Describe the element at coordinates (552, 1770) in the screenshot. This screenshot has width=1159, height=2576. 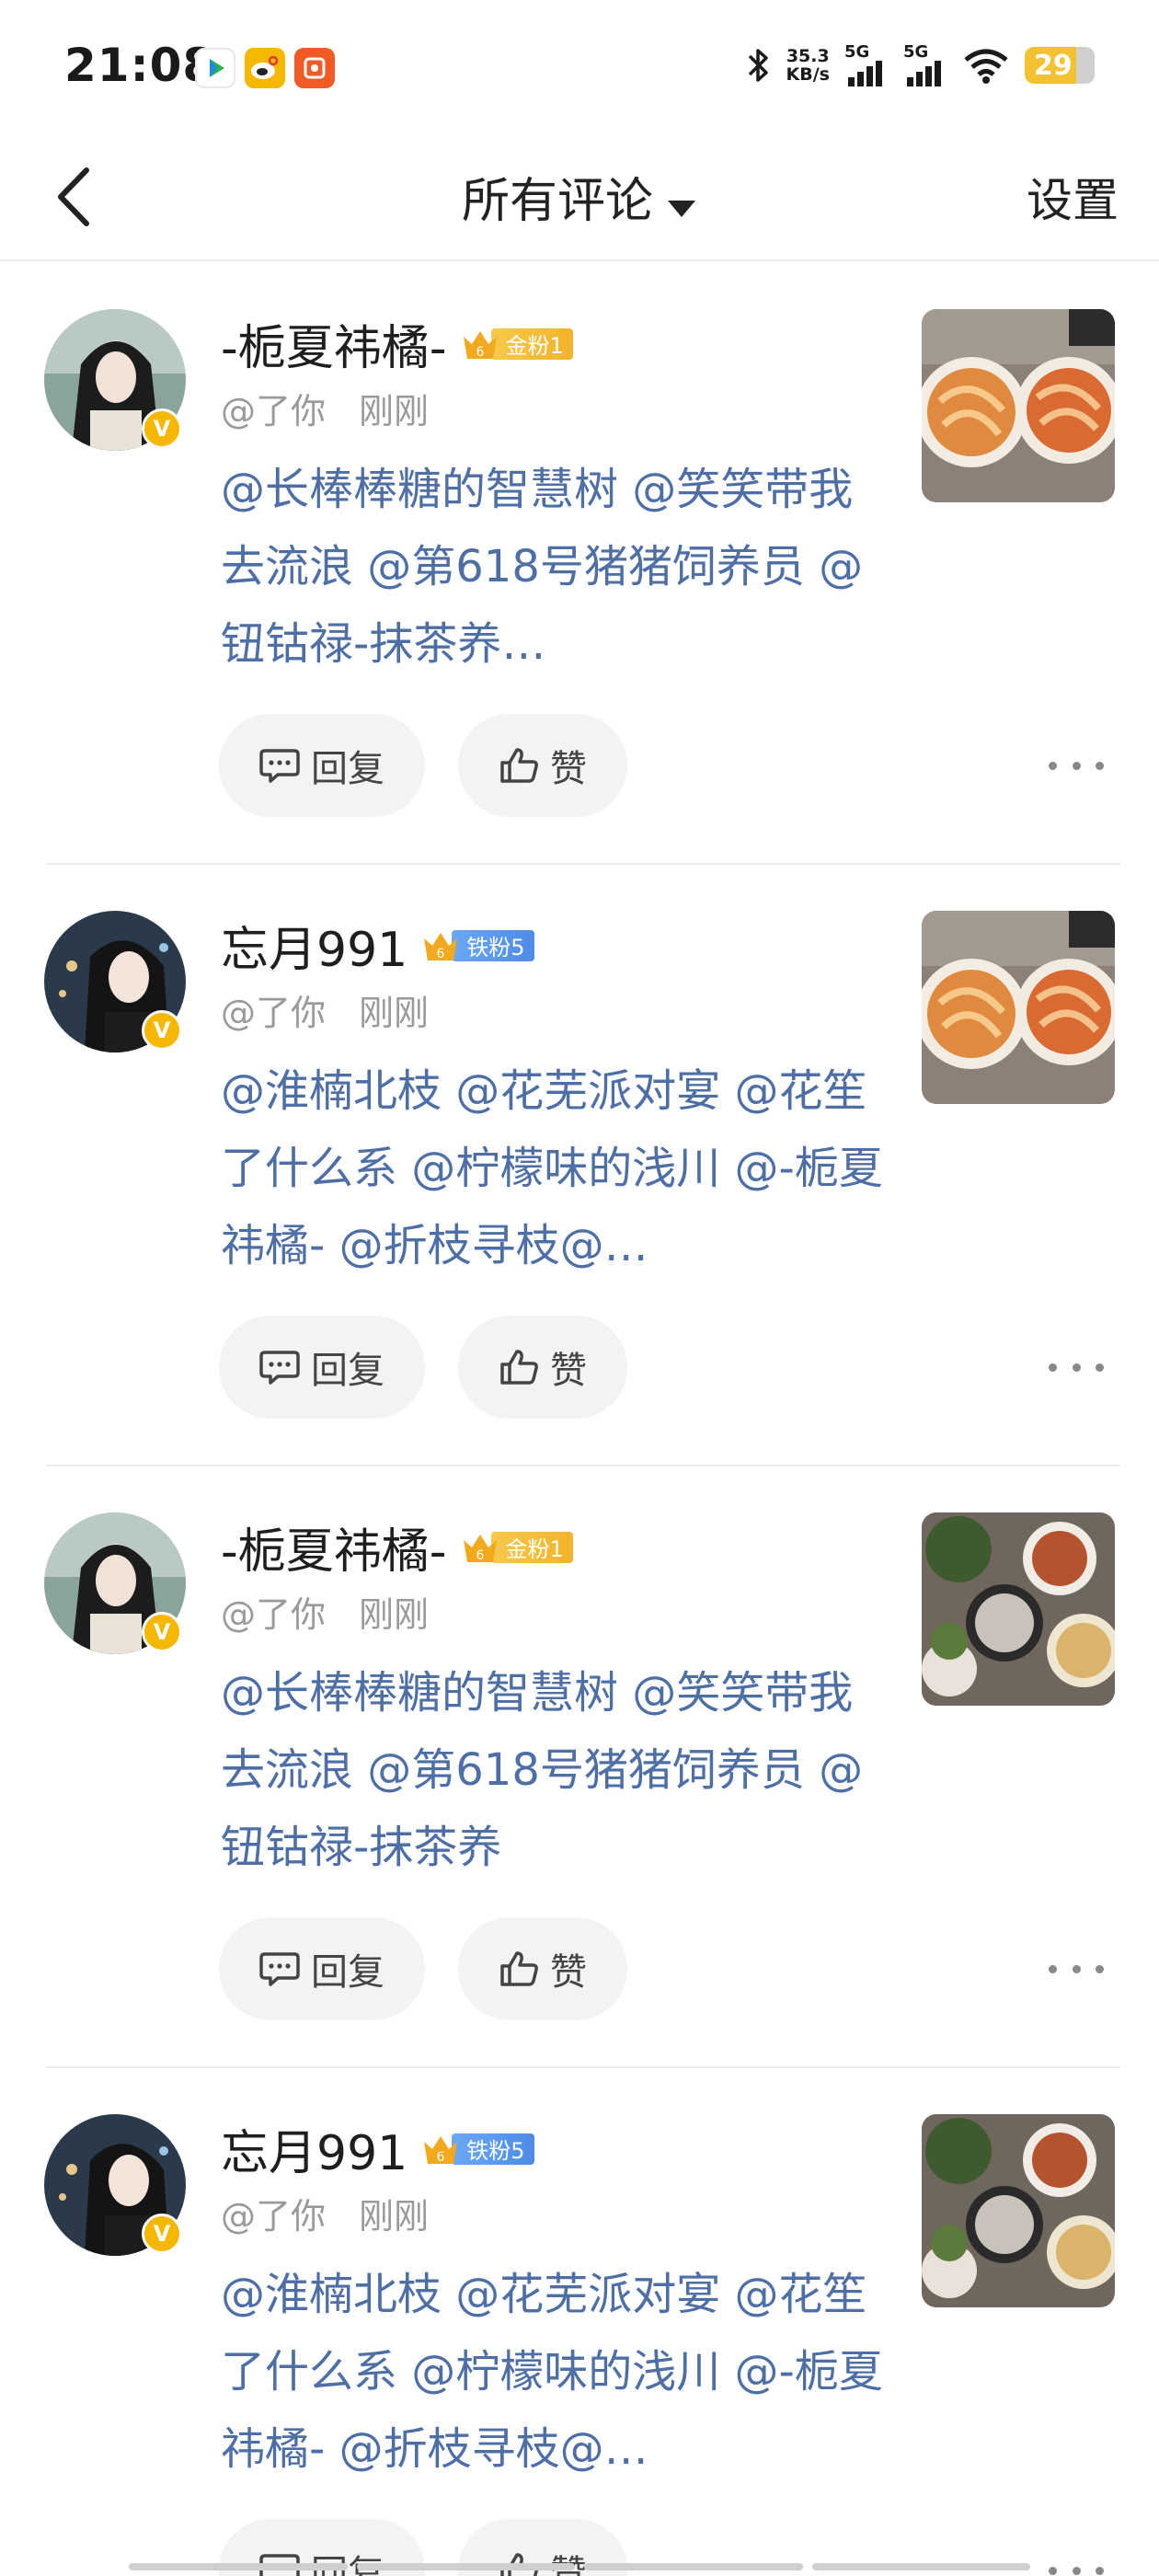
I see `comment-text: @长棒棒糖的智慧树 @笑笑带我去流浪 @第618号猪猪饲养员 @钮钴禄-抹茶养` at that location.